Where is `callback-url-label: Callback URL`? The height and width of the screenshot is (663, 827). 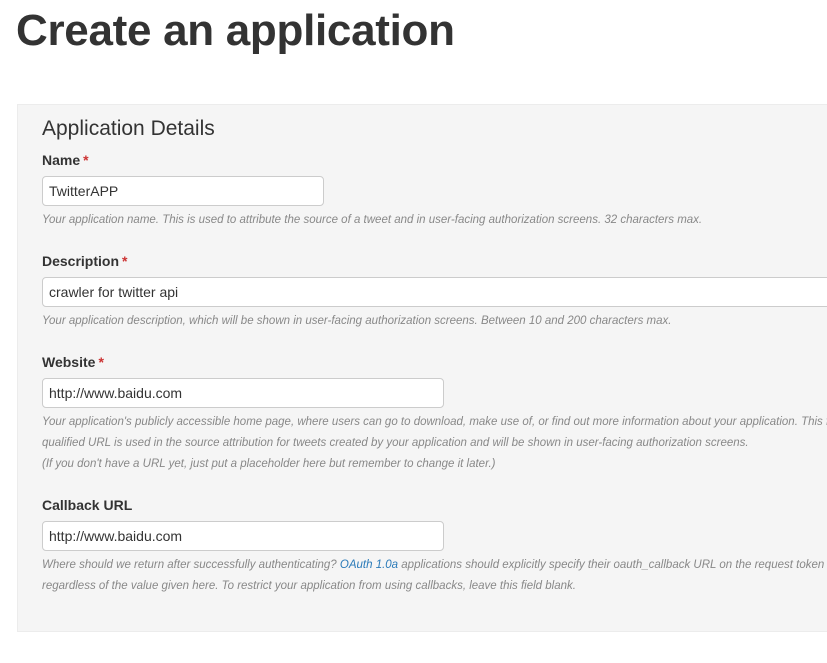
callback-url-label: Callback URL is located at coordinates (87, 505).